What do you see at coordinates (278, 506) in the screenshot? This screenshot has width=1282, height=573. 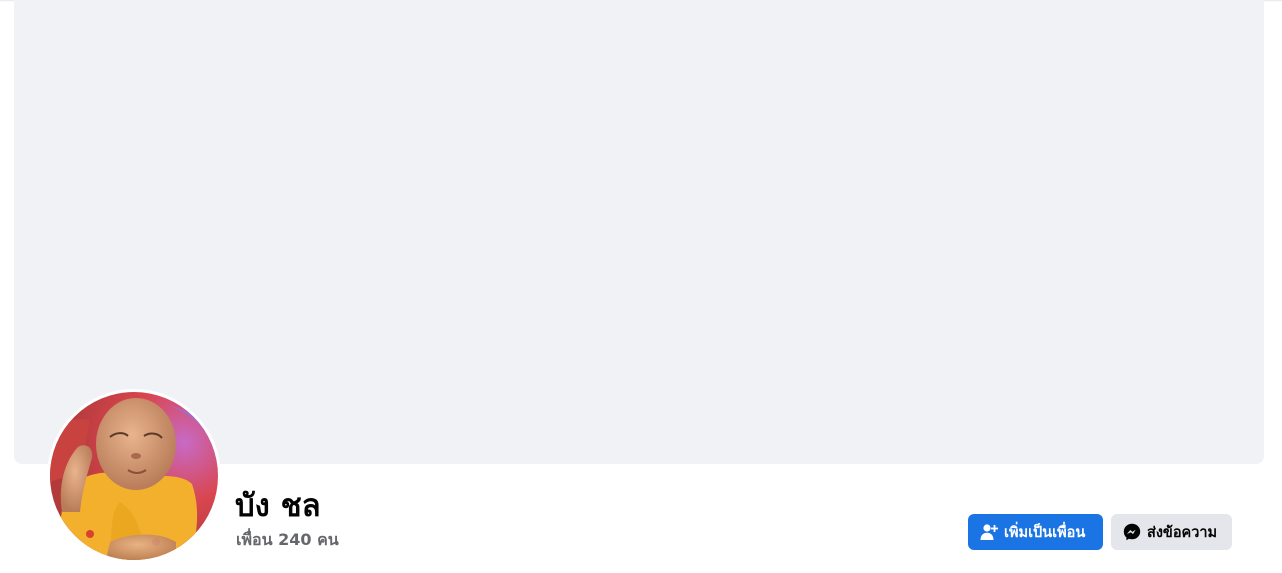 I see `profile-name: บัง ชล` at bounding box center [278, 506].